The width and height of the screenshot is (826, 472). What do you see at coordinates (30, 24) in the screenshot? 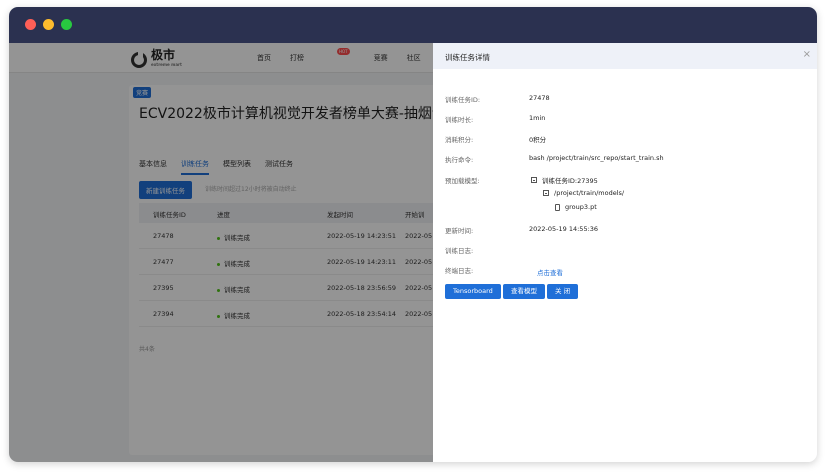
I see `close-window-button` at bounding box center [30, 24].